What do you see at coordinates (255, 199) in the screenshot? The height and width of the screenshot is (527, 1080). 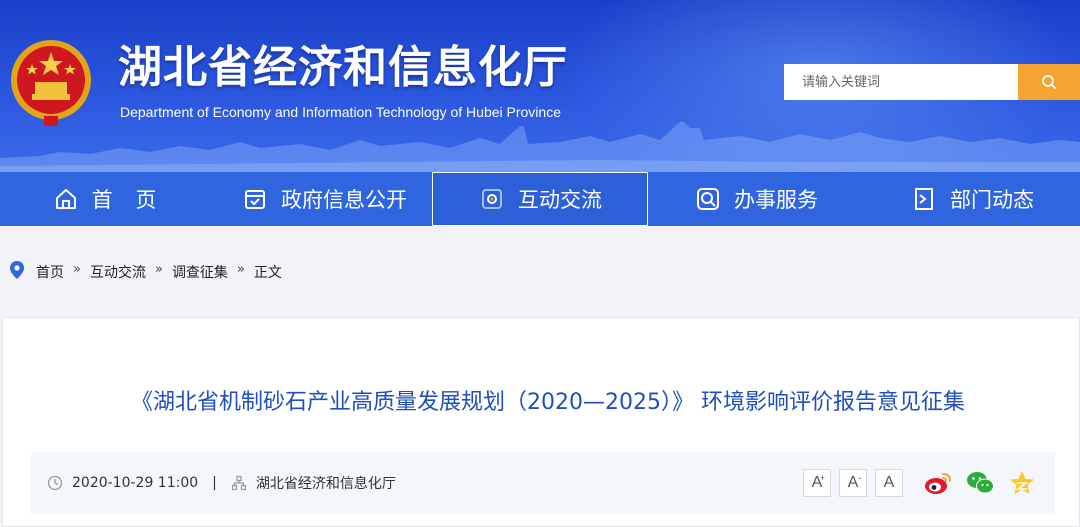 I see `document-icon` at bounding box center [255, 199].